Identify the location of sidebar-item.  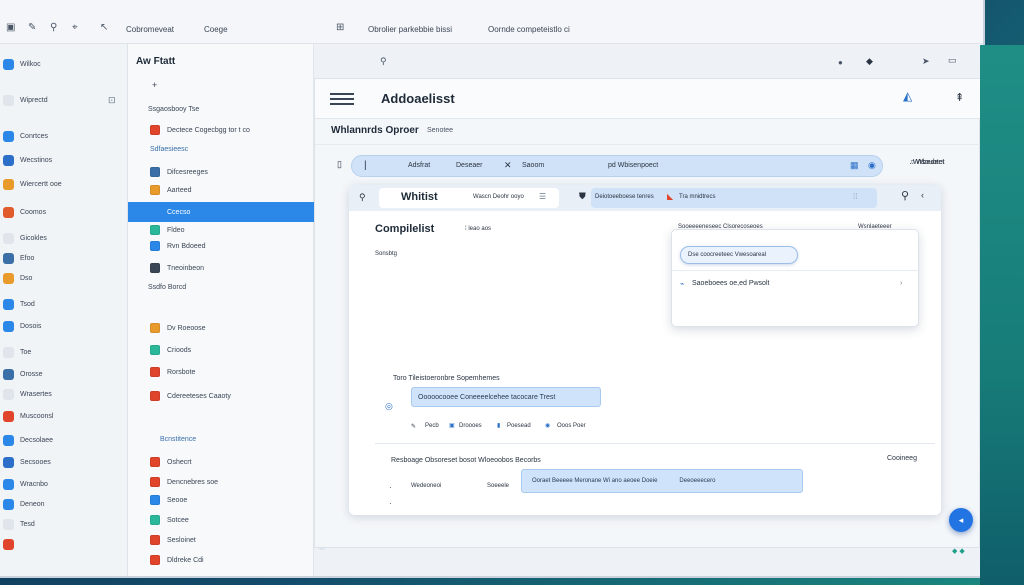
(64, 544).